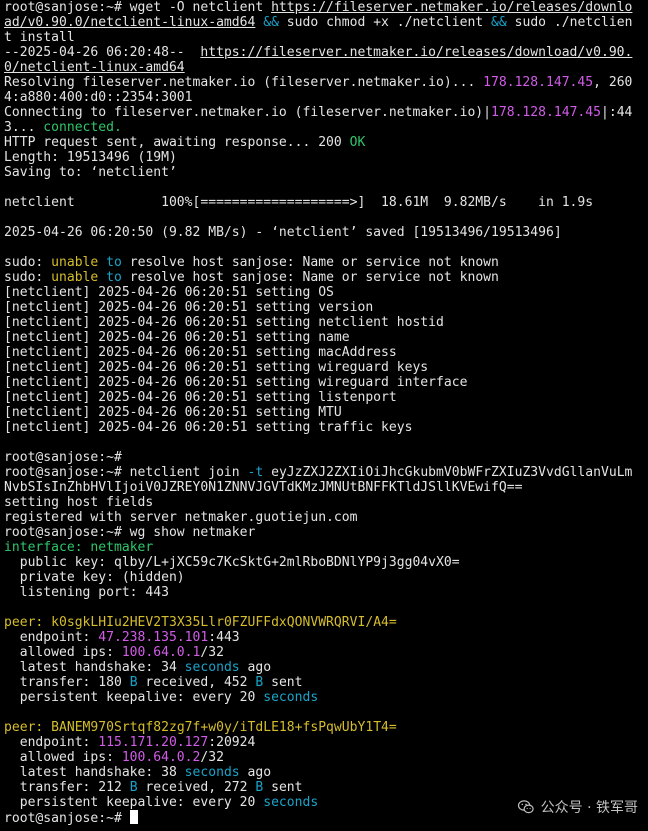 The image size is (648, 831). What do you see at coordinates (212, 757) in the screenshot?
I see `terminal-text: /32` at bounding box center [212, 757].